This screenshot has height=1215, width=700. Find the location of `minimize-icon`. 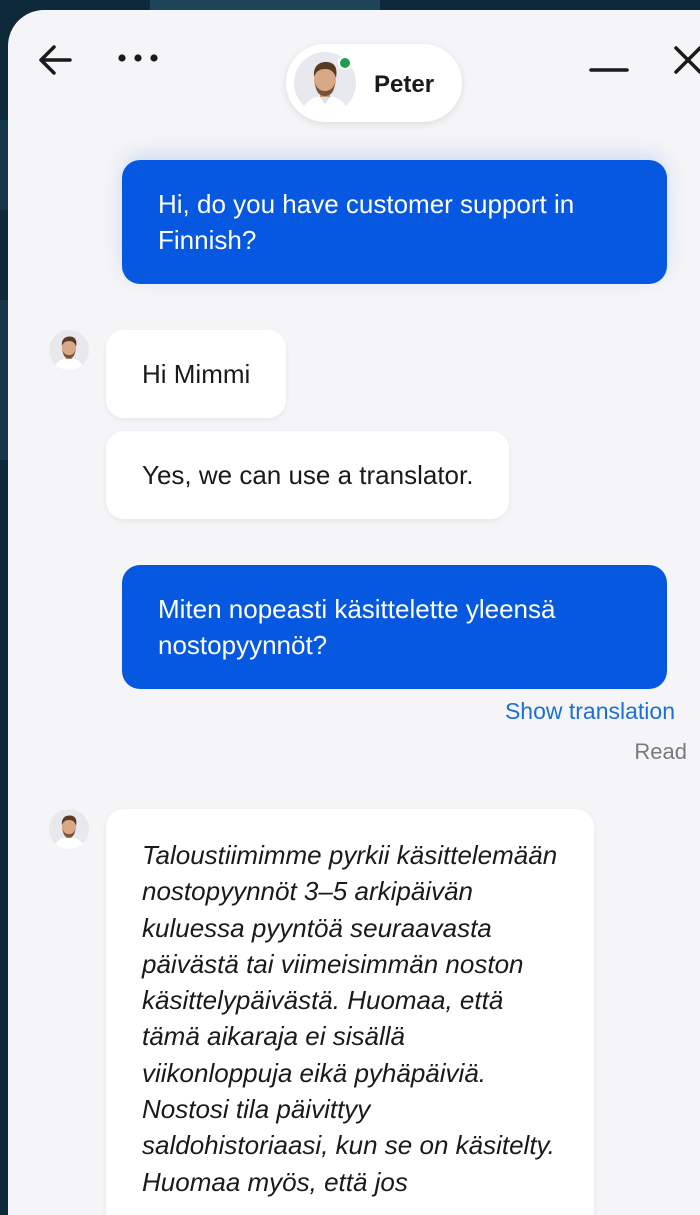

minimize-icon is located at coordinates (609, 70).